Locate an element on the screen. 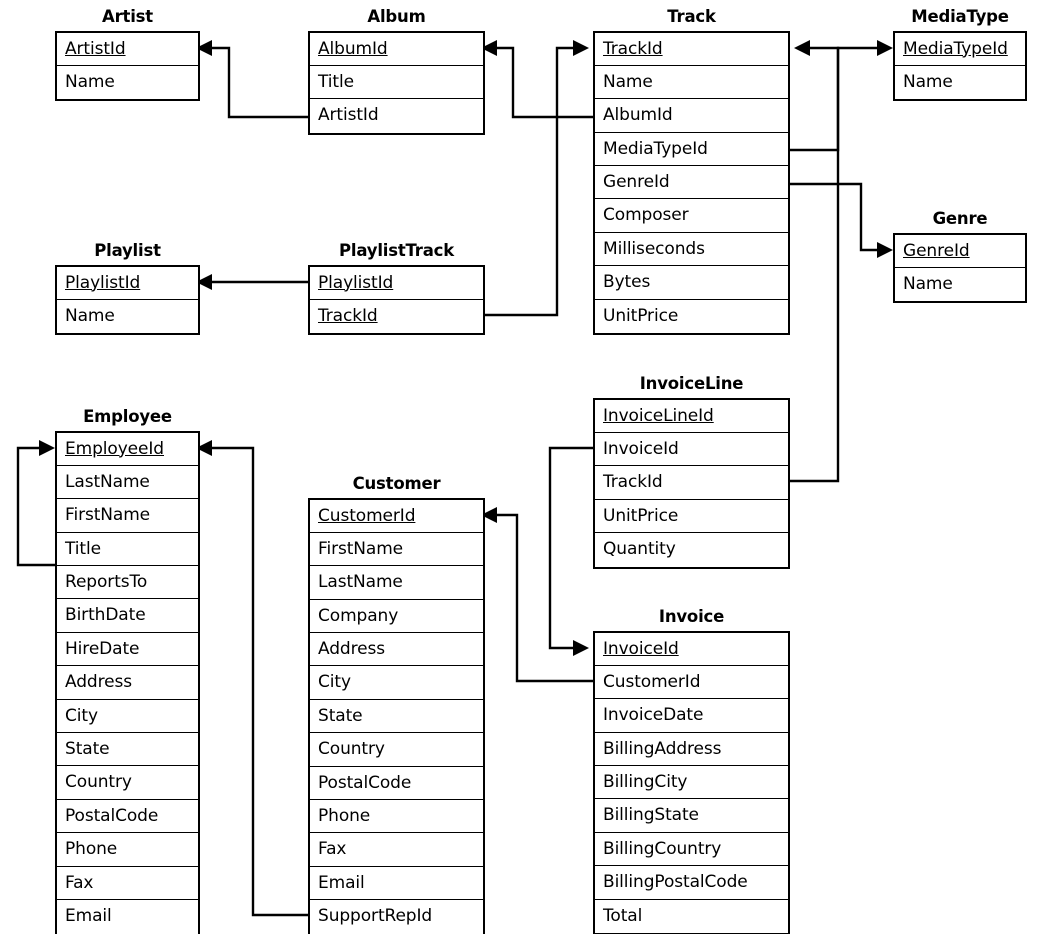 The width and height of the screenshot is (1047, 934). attribute-track-name: Name is located at coordinates (691, 83).